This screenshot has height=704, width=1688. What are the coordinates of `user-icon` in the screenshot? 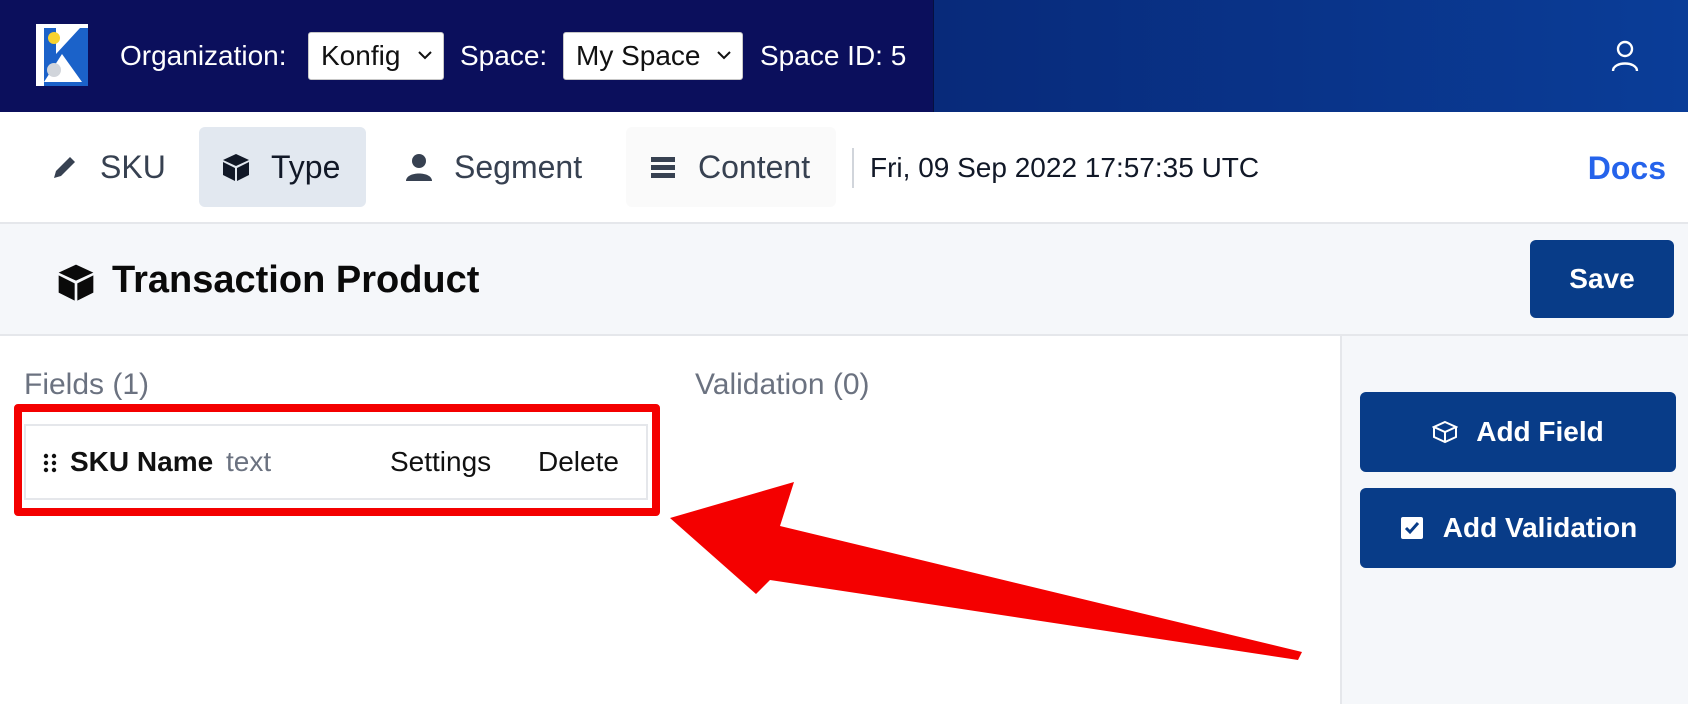 It's located at (1625, 56).